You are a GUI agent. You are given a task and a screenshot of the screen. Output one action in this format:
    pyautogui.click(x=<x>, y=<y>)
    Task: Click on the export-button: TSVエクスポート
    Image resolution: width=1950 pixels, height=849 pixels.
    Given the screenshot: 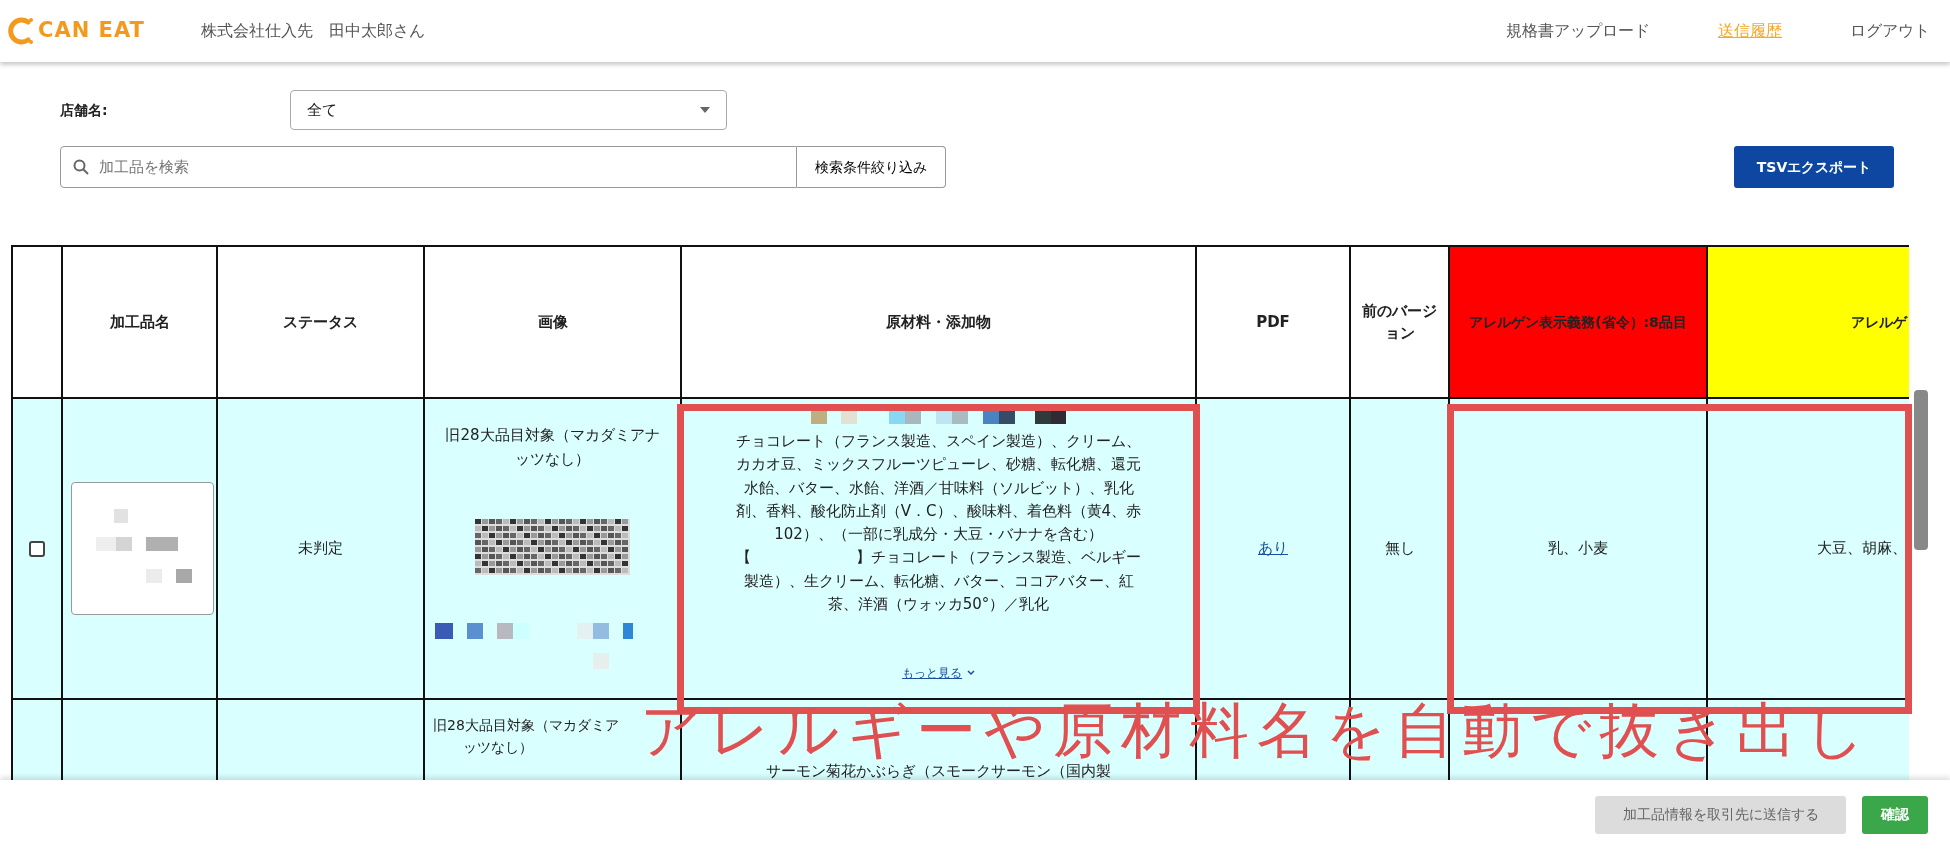 What is the action you would take?
    pyautogui.click(x=1814, y=167)
    